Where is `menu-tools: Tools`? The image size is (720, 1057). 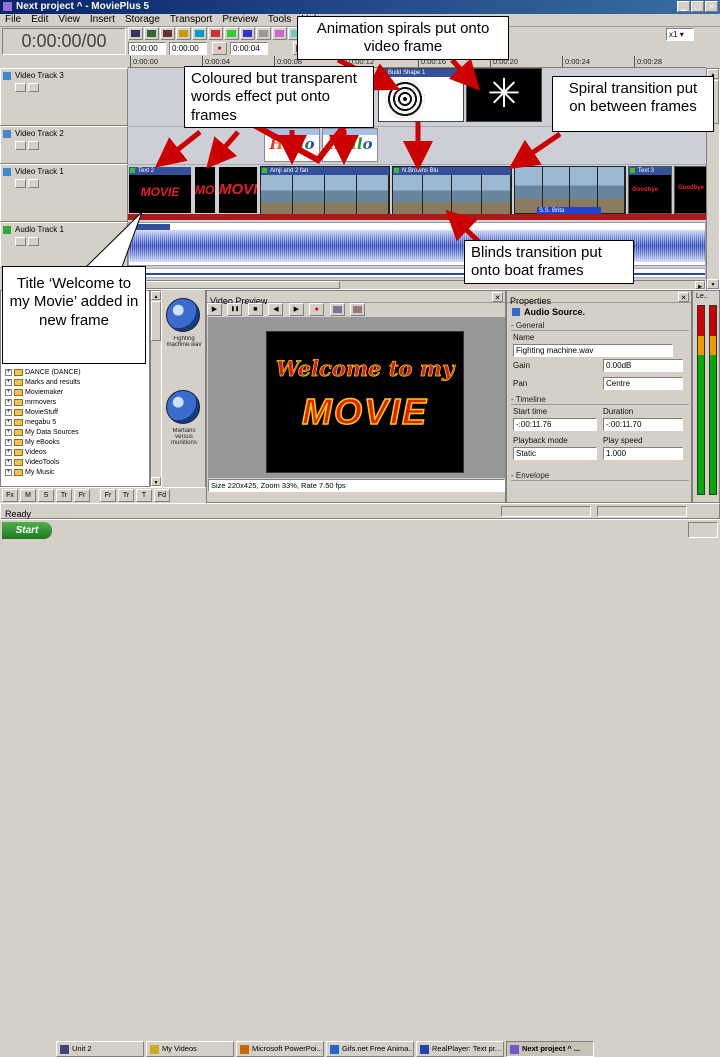
menu-tools: Tools is located at coordinates (279, 20).